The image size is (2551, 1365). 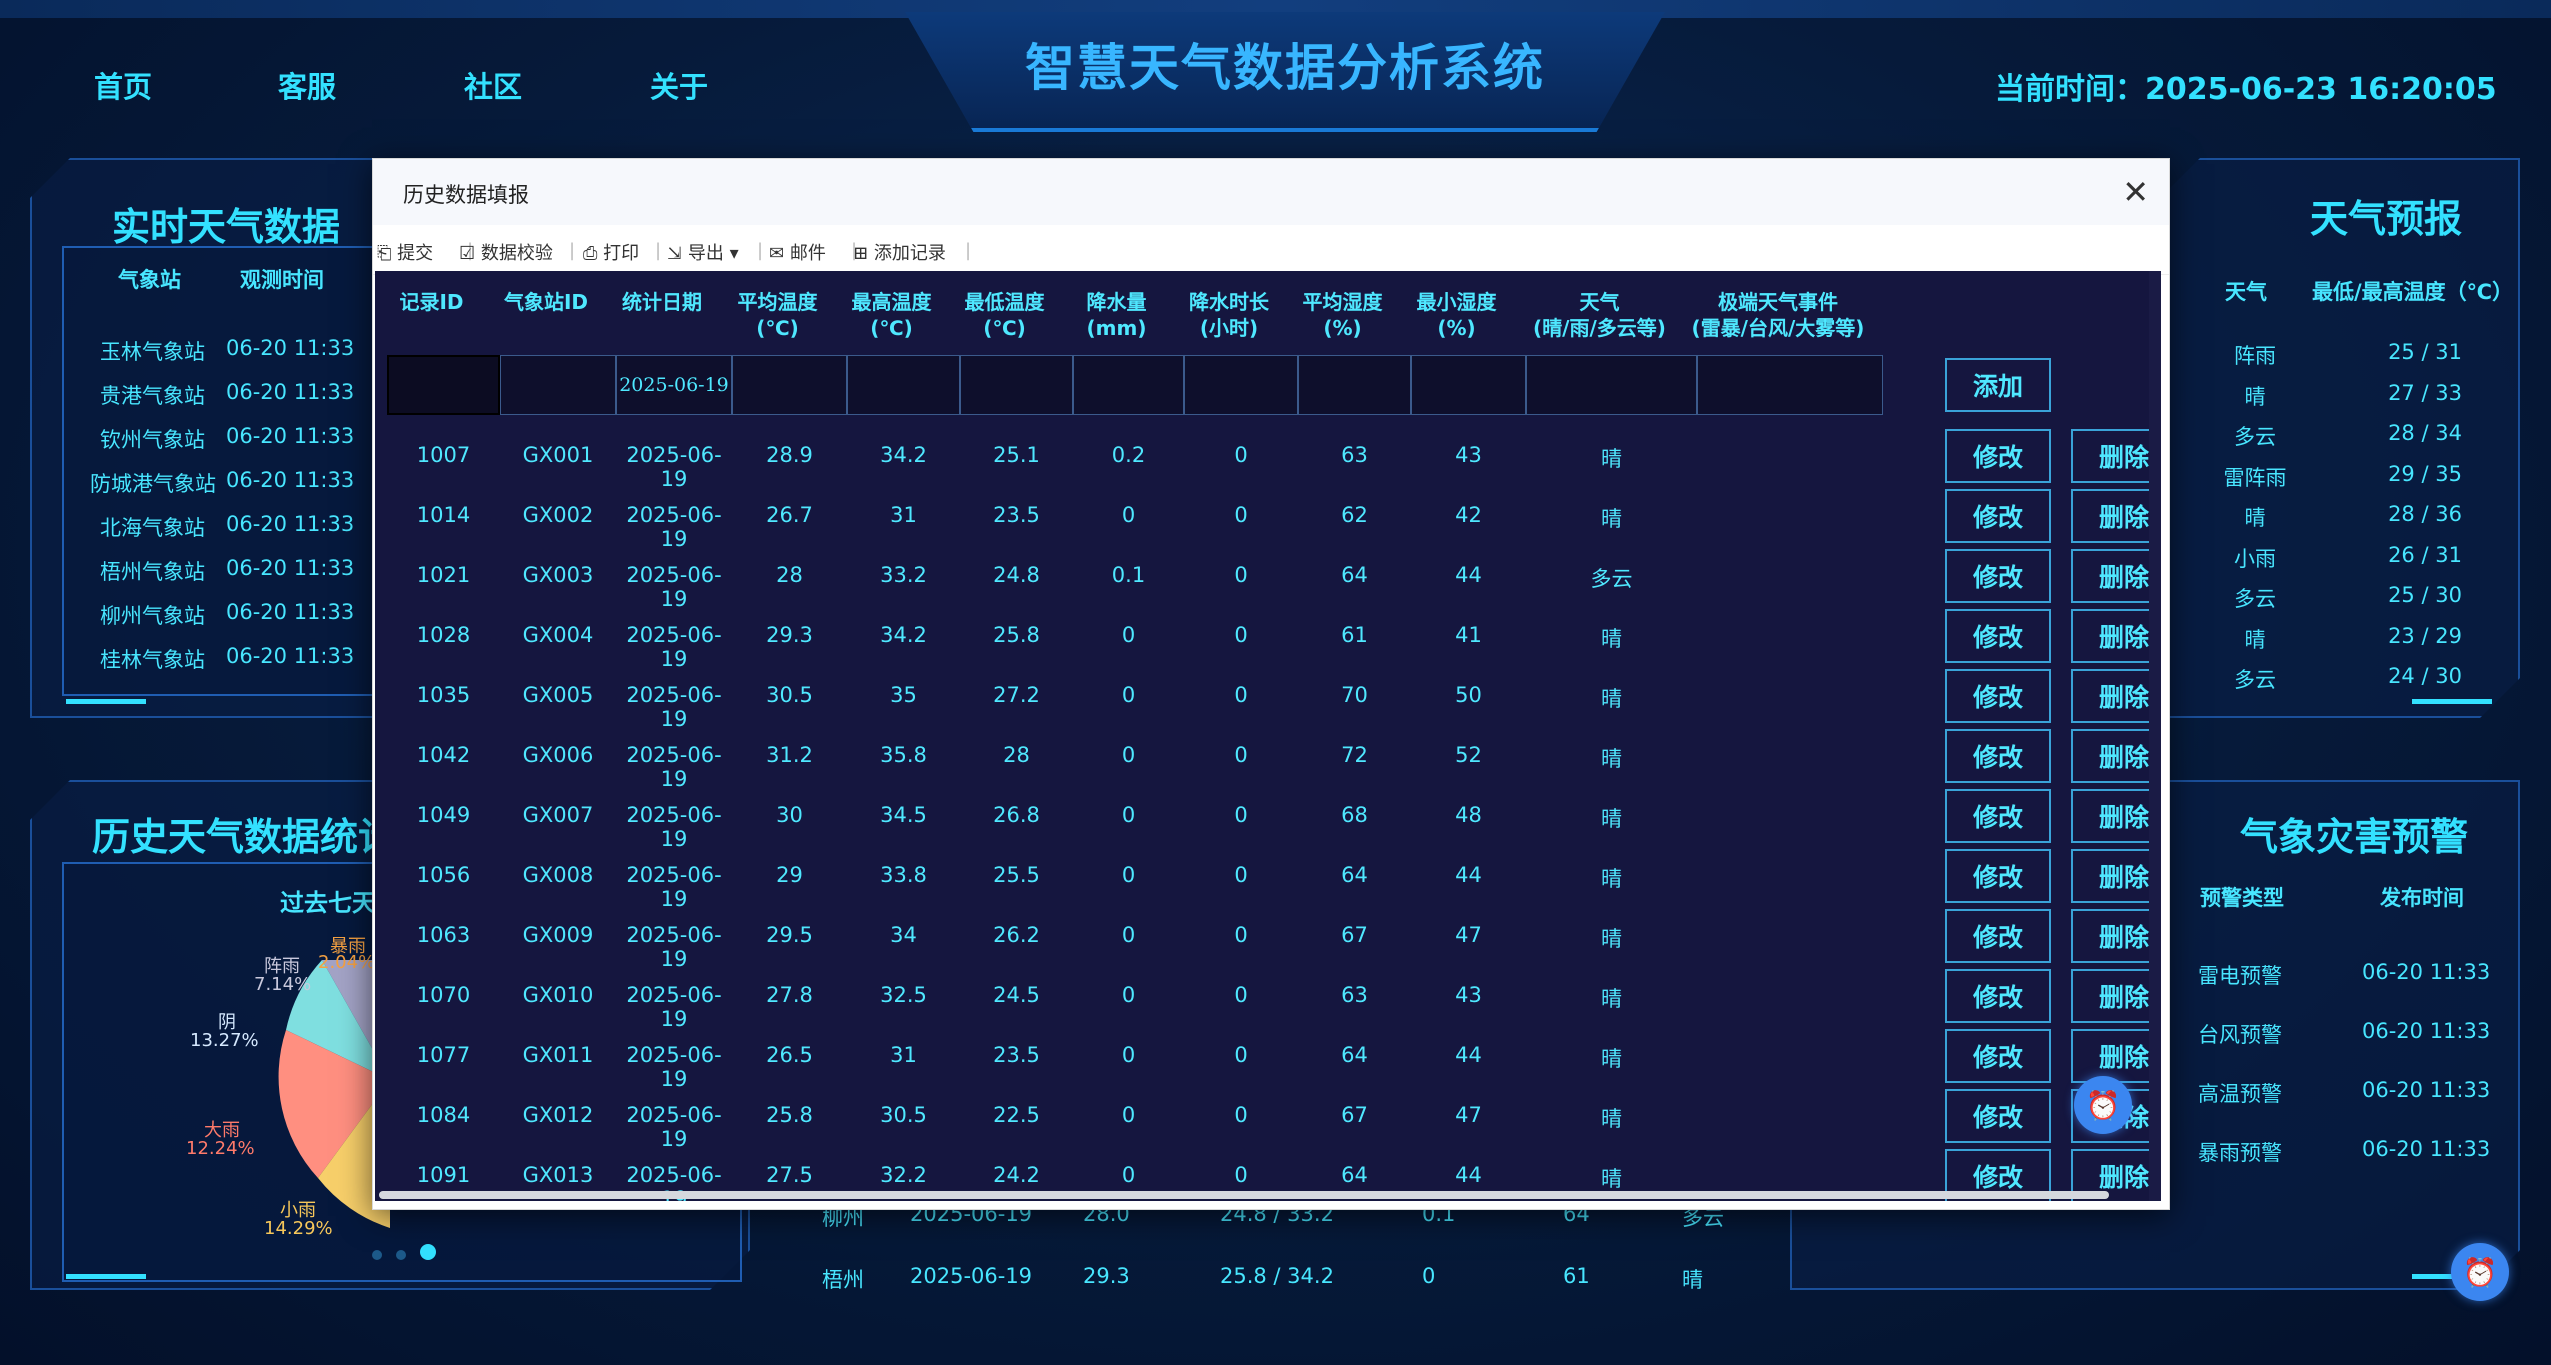 What do you see at coordinates (405, 252) in the screenshot?
I see `submit-button: ⎗ 提交` at bounding box center [405, 252].